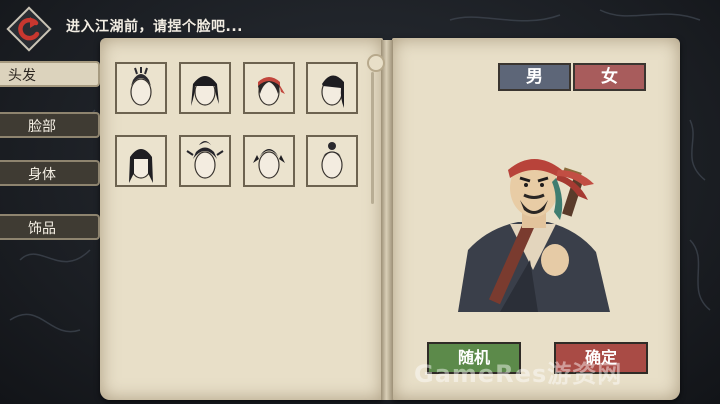 Image resolution: width=720 pixels, height=404 pixels. I want to click on confirm-button: 确定, so click(601, 358).